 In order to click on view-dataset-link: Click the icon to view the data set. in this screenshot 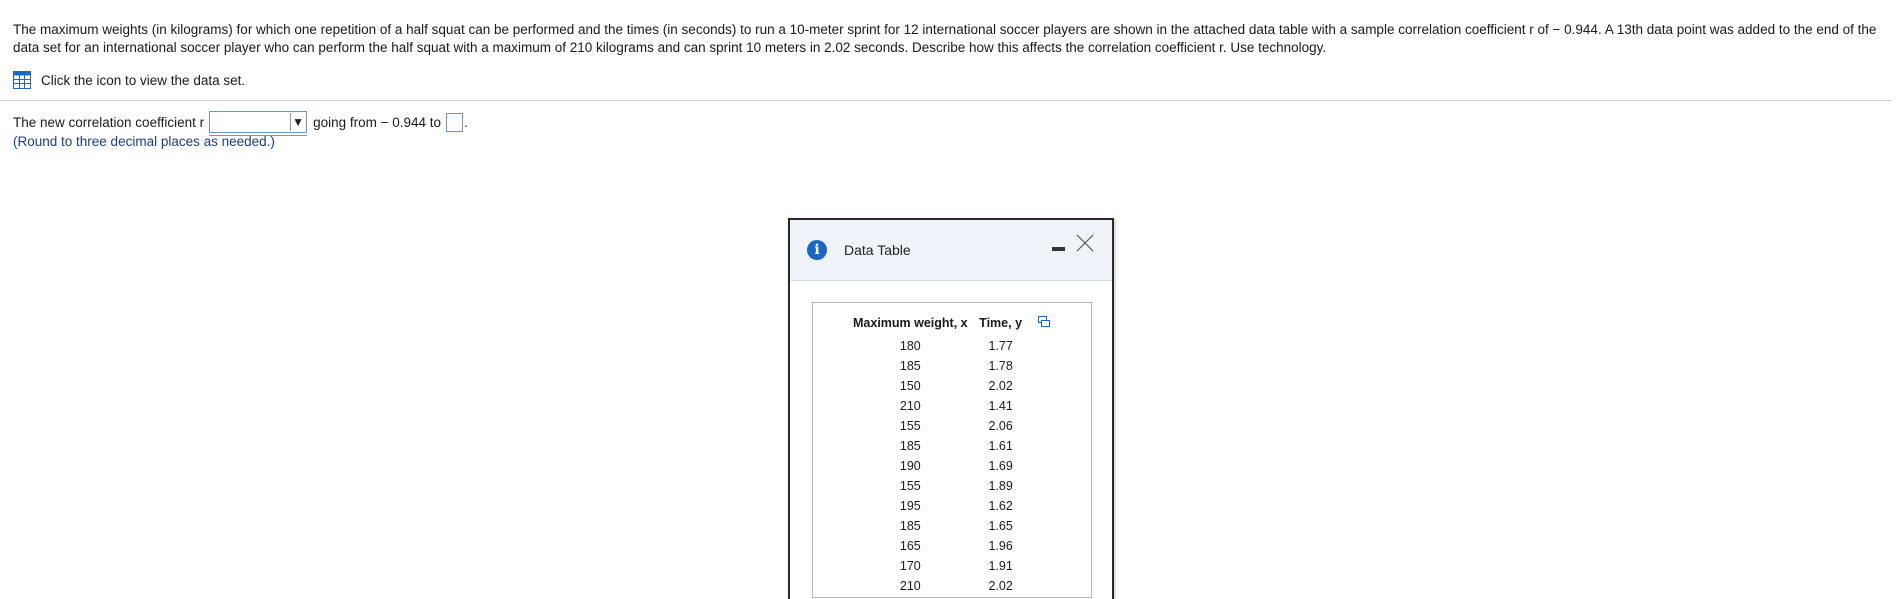, I will do `click(129, 80)`.